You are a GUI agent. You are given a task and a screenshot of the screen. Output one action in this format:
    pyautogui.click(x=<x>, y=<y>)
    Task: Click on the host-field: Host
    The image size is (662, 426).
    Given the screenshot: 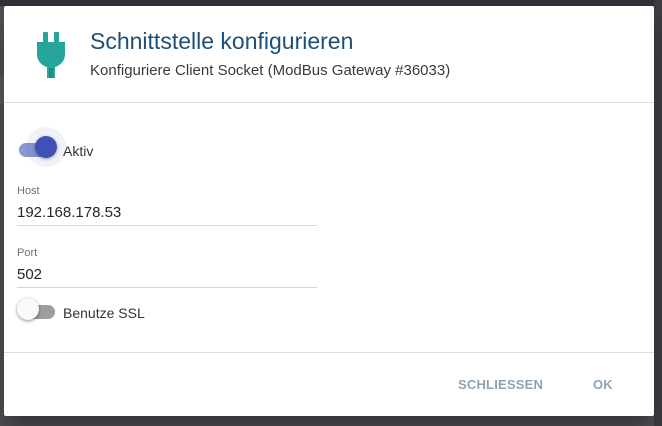 What is the action you would take?
    pyautogui.click(x=167, y=209)
    